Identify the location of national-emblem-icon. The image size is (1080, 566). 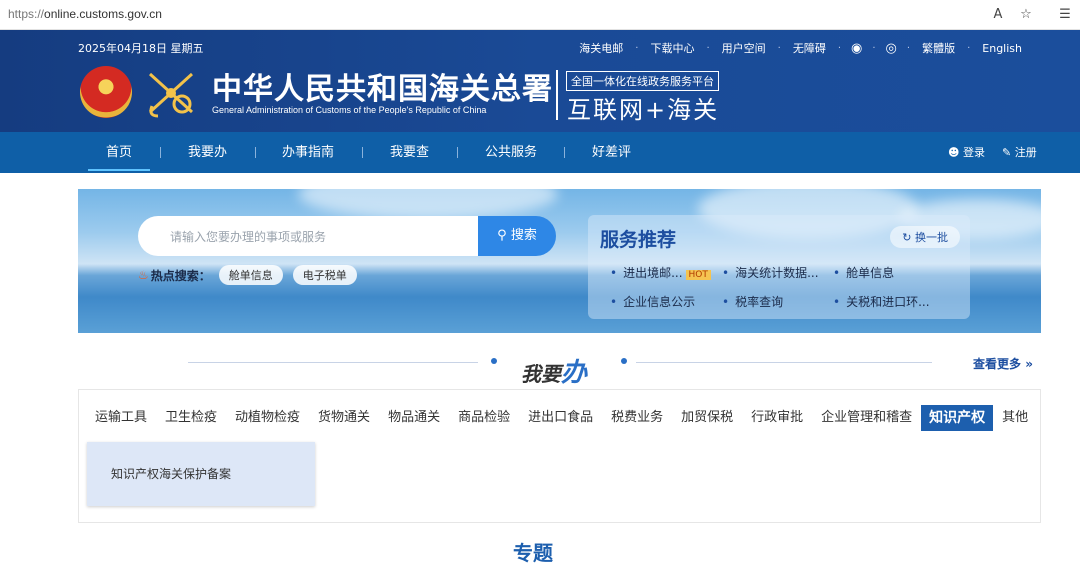
(106, 92).